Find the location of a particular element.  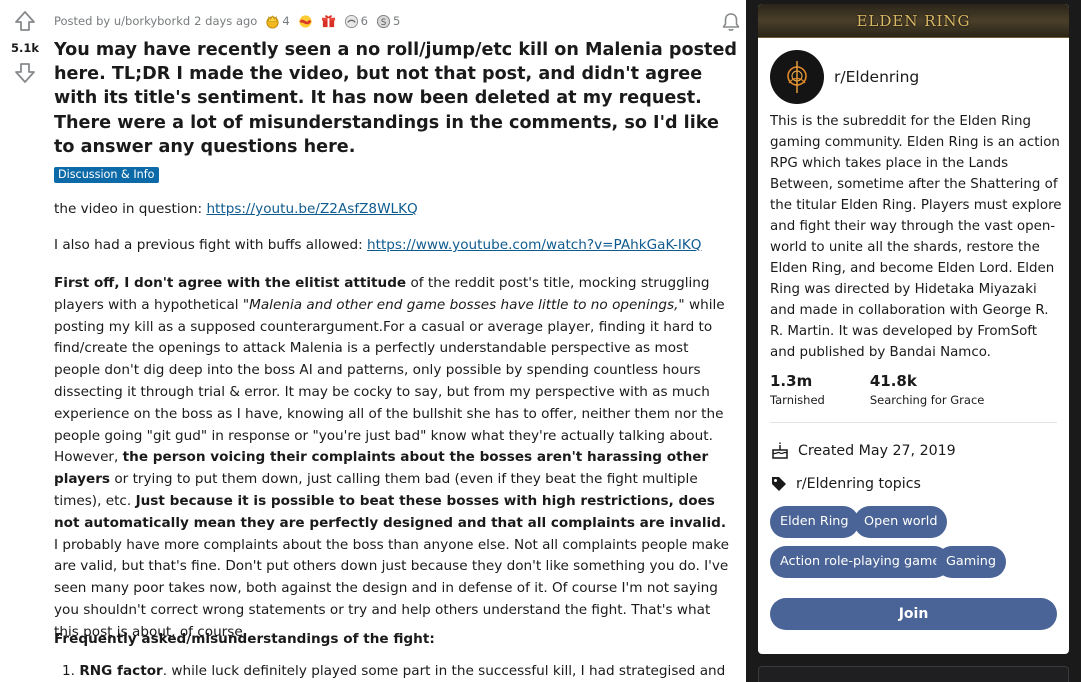

post-time: 2 days ago is located at coordinates (225, 21).